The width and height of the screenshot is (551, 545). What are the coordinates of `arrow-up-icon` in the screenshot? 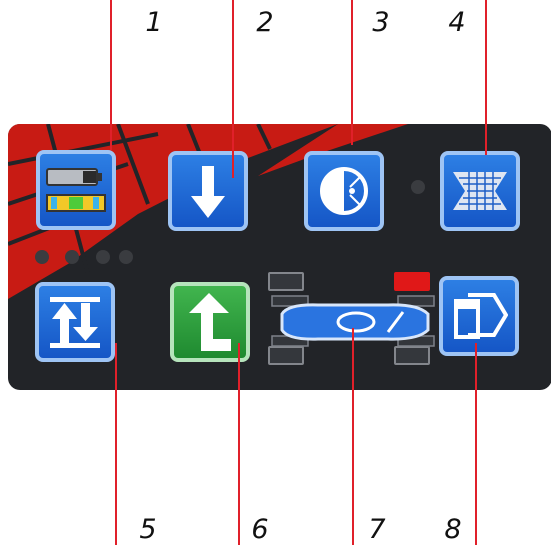 It's located at (210, 322).